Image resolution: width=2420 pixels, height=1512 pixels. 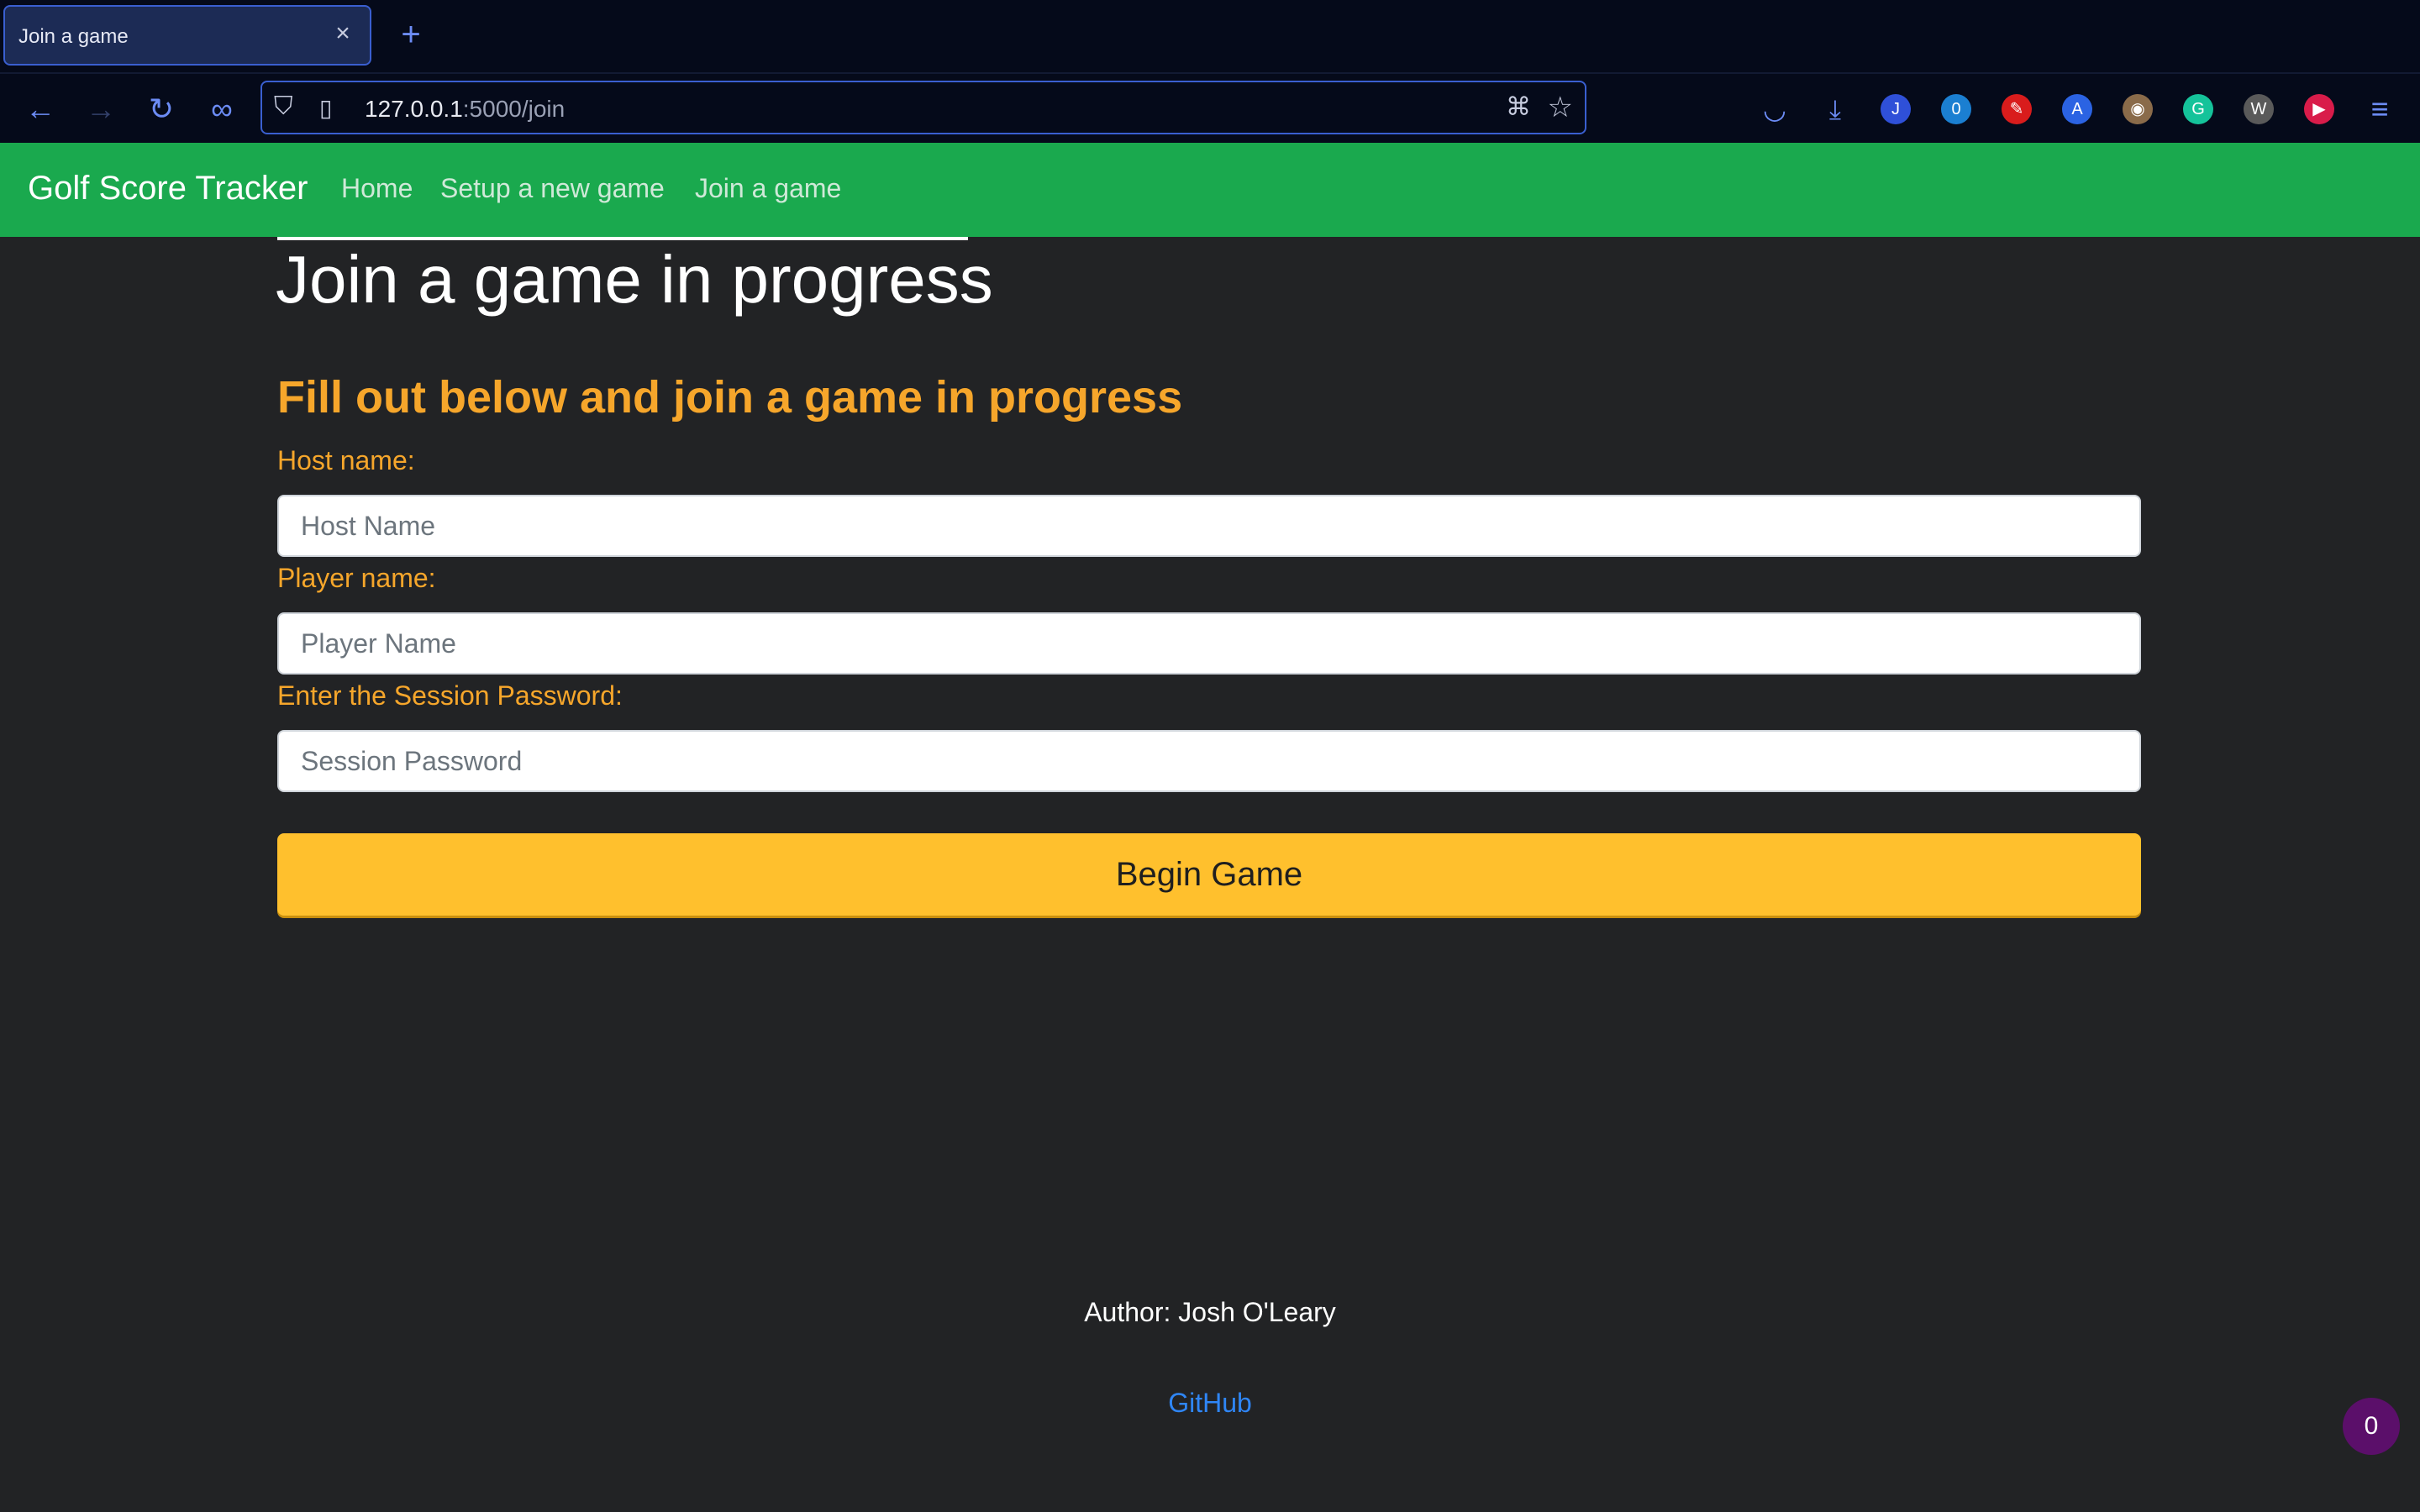 I want to click on nav-link-setup-game: Setup a new game, so click(x=552, y=188).